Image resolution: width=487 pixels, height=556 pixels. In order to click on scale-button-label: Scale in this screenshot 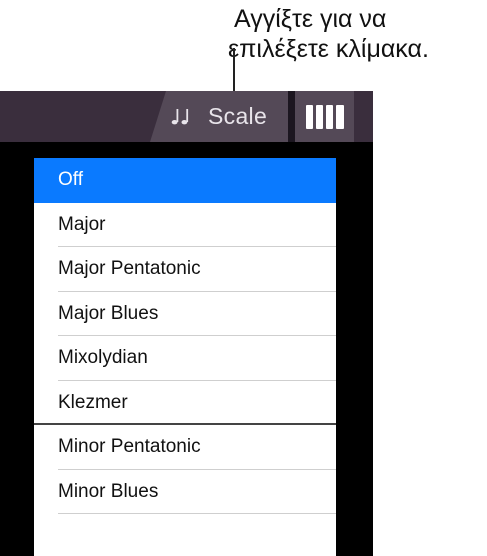, I will do `click(238, 116)`.